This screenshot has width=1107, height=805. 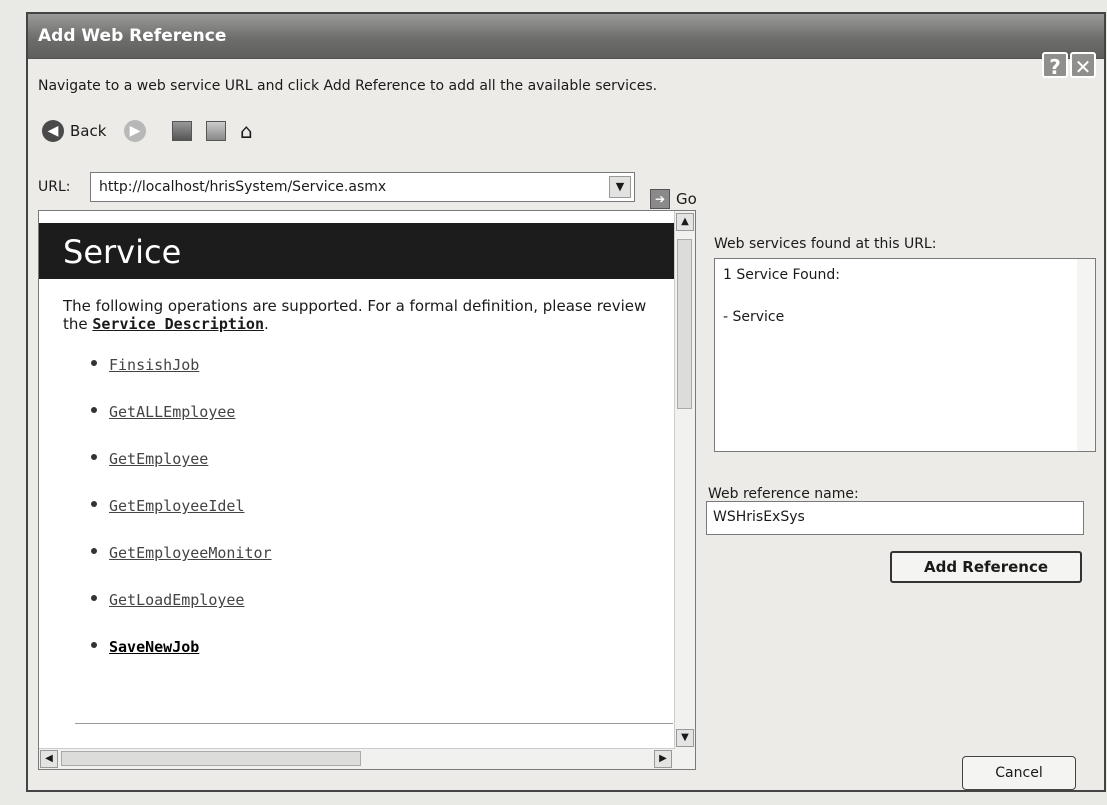 I want to click on services-found-label: Web services found at this URL:, so click(x=825, y=244).